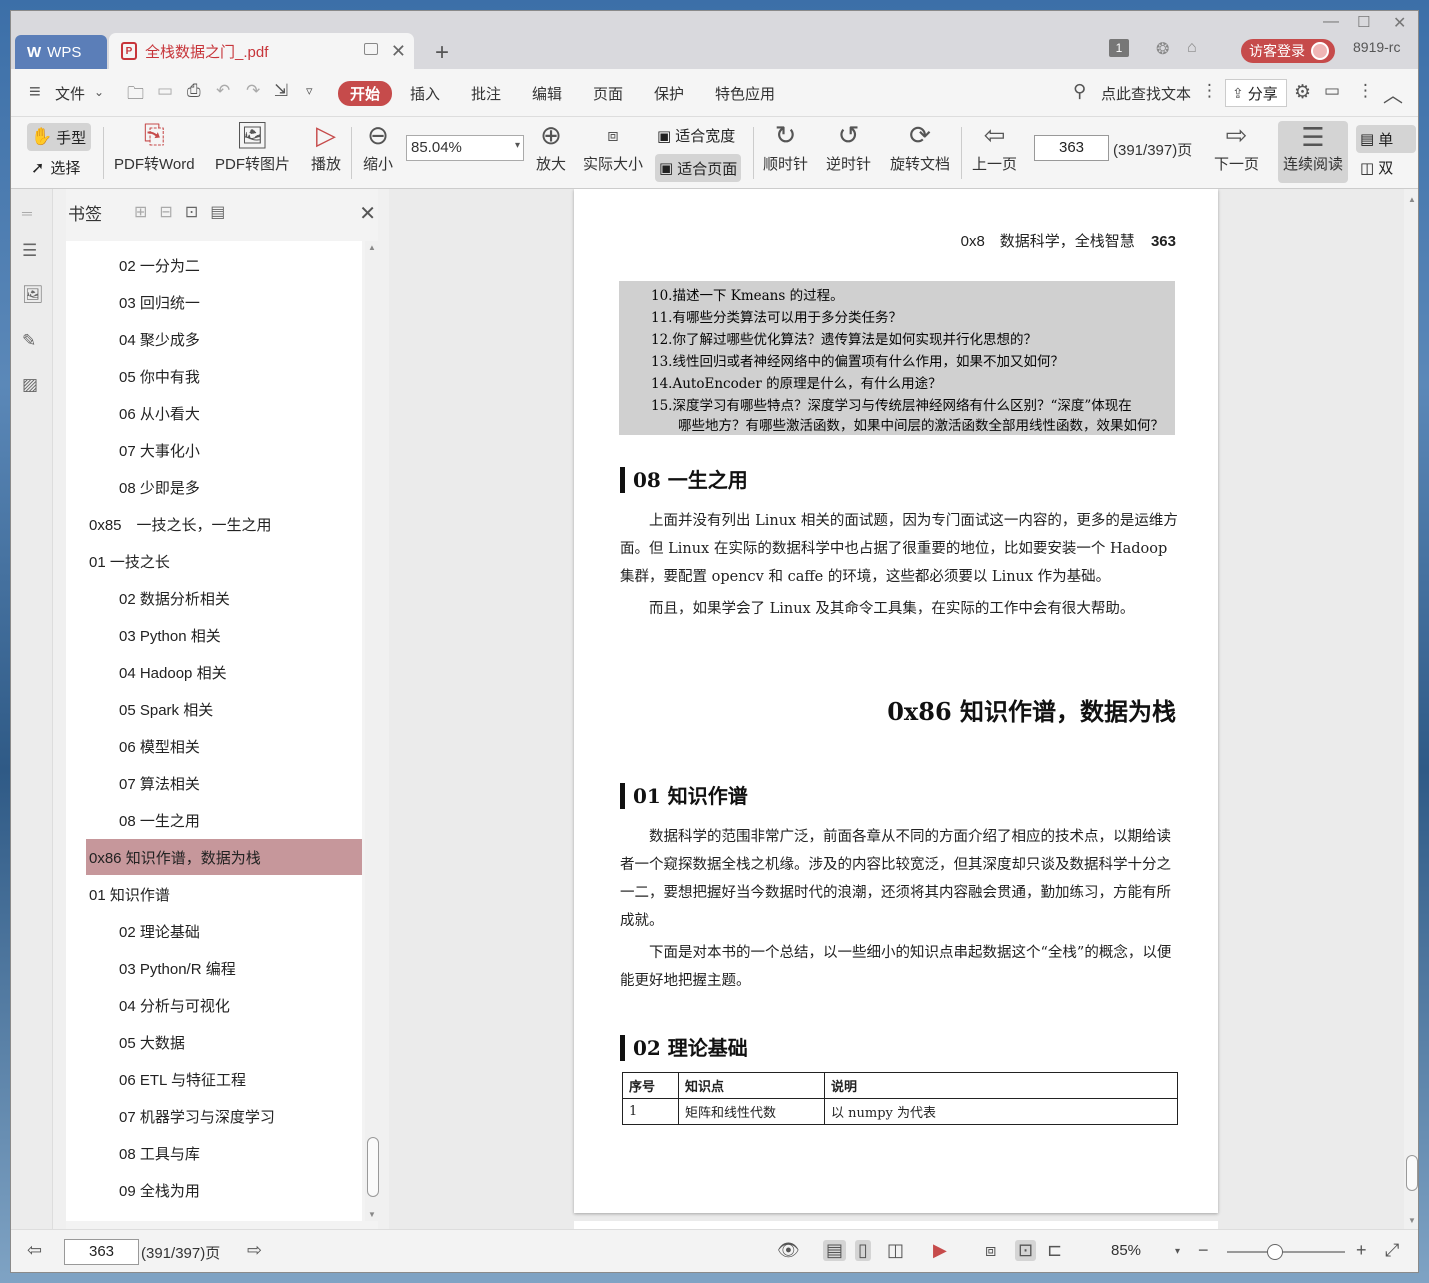 This screenshot has height=1283, width=1429. Describe the element at coordinates (372, 731) in the screenshot. I see `bookmark-scrollbar: ▲ ▼` at that location.